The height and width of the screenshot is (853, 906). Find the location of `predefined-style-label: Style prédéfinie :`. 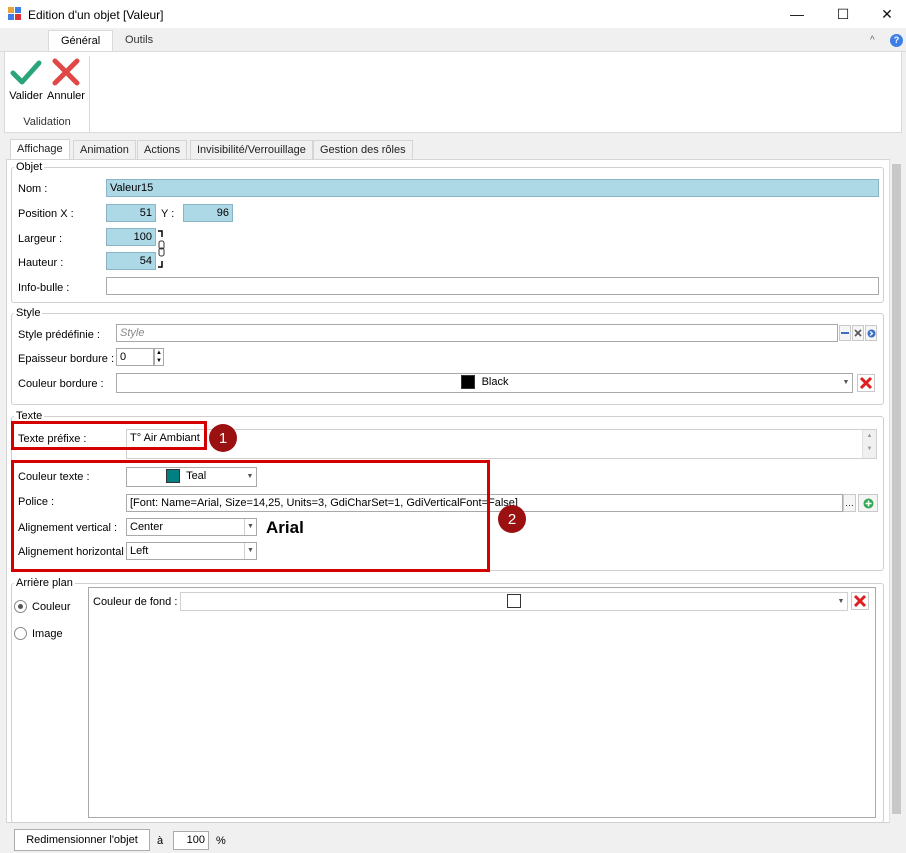

predefined-style-label: Style prédéfinie : is located at coordinates (59, 335).